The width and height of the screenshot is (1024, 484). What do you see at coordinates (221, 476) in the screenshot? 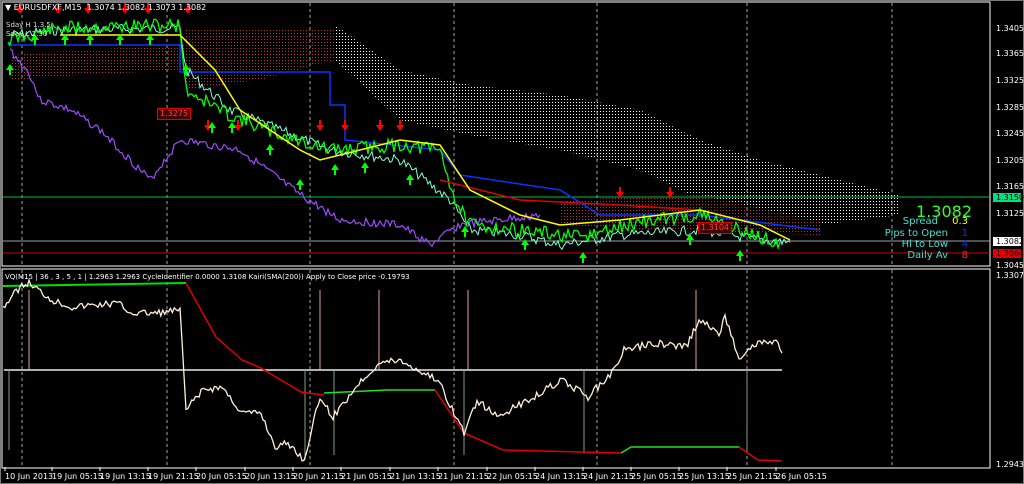
I see `time-axis-label: 20 Jun 05:15` at bounding box center [221, 476].